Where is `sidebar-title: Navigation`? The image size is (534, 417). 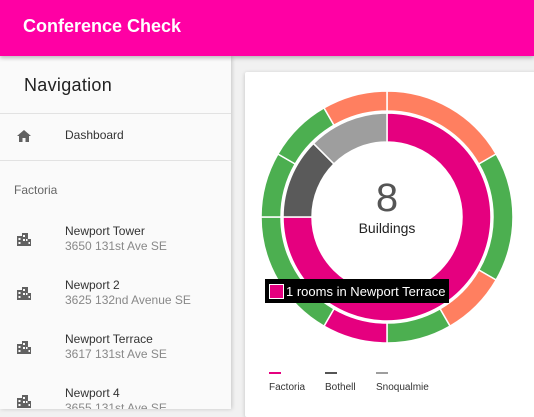
sidebar-title: Navigation is located at coordinates (68, 85).